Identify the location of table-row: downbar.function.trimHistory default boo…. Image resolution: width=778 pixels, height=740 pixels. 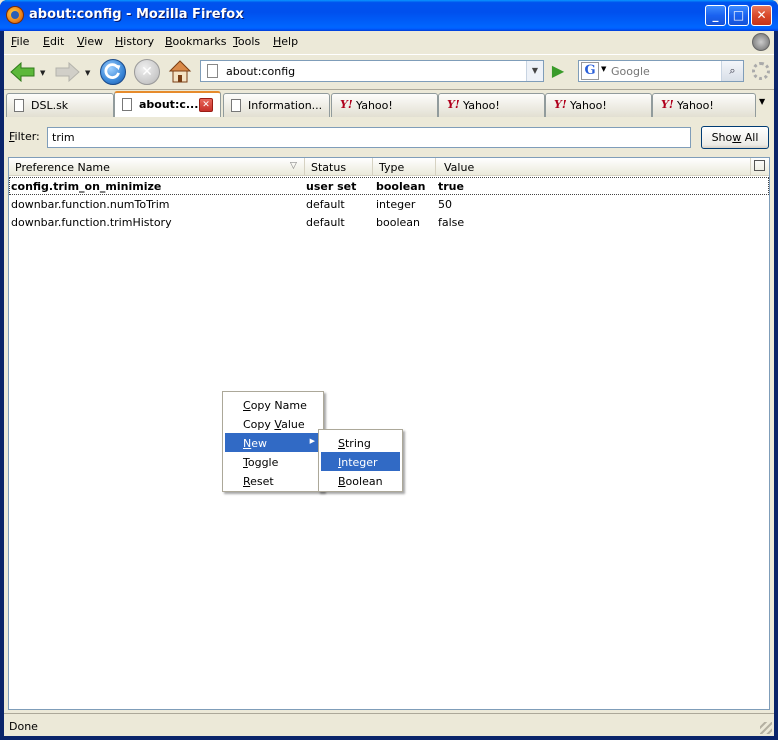
(389, 222).